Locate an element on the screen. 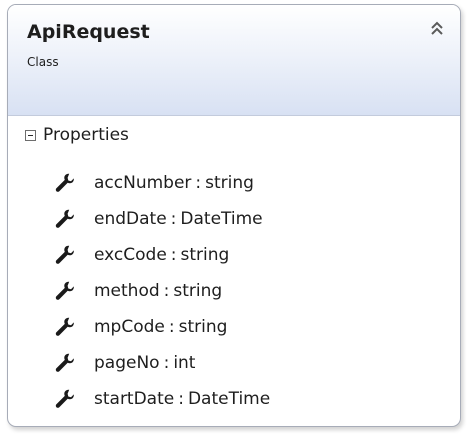  property-name: mpCode is located at coordinates (129, 327).